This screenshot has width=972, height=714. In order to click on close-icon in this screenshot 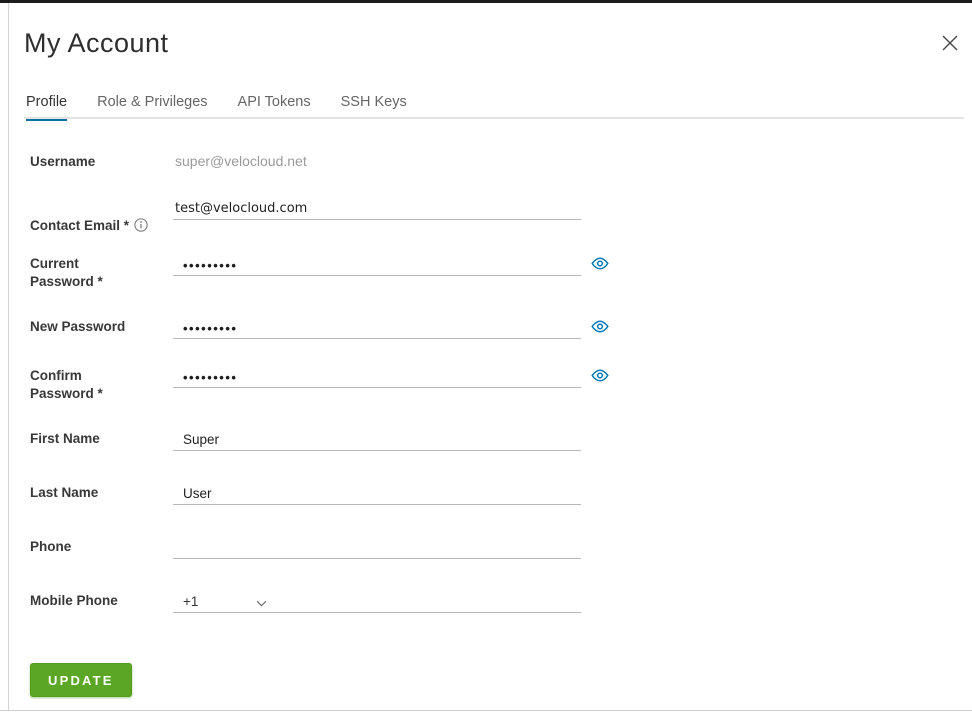, I will do `click(950, 44)`.